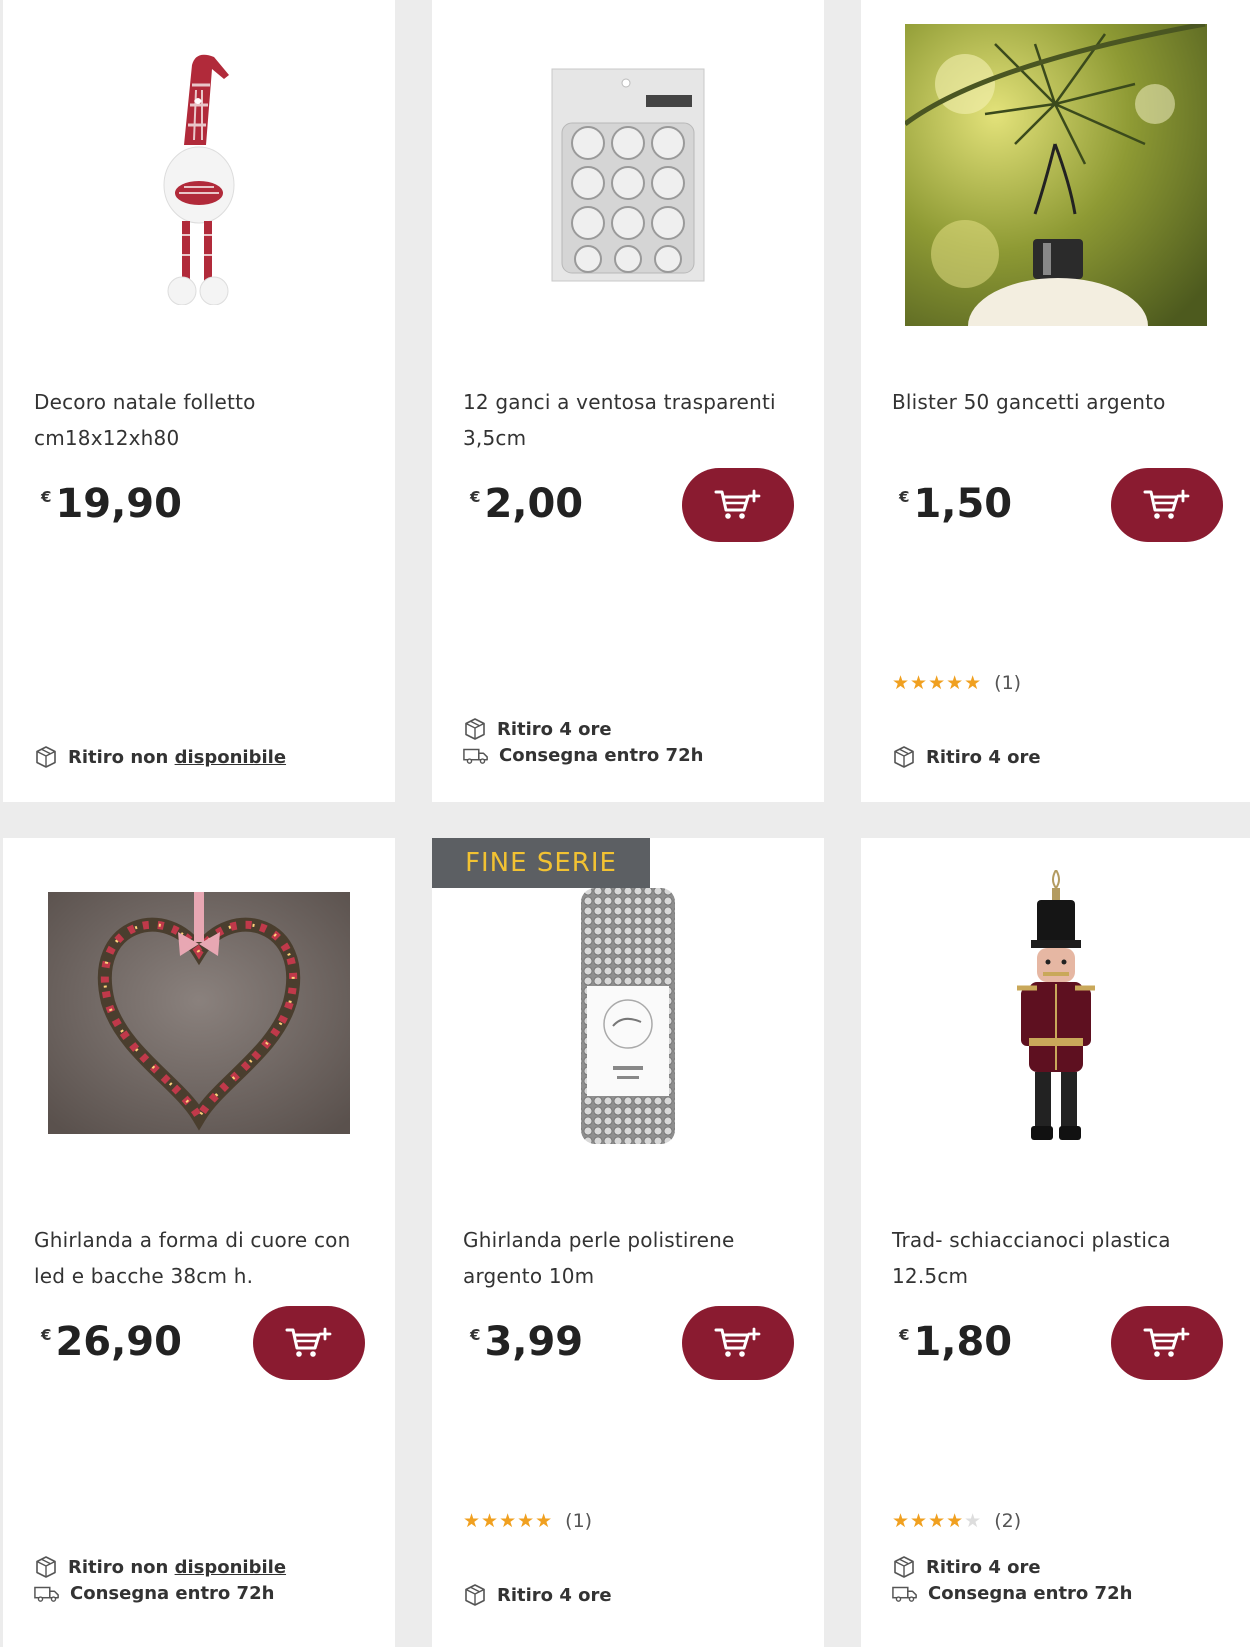  I want to click on review-count: (2), so click(1007, 1521).